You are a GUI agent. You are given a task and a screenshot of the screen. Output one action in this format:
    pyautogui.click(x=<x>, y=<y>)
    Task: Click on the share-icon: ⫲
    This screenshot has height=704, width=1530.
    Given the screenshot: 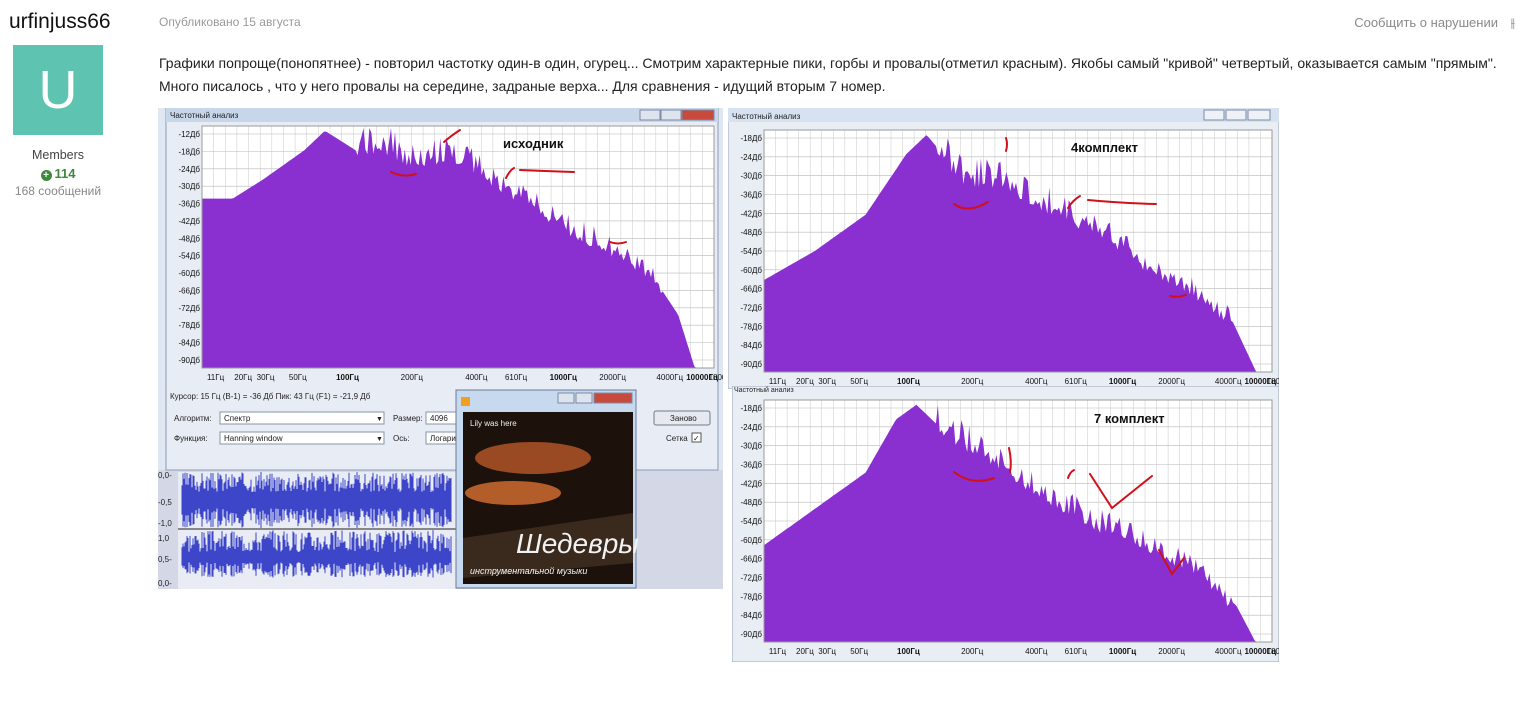 What is the action you would take?
    pyautogui.click(x=1513, y=23)
    